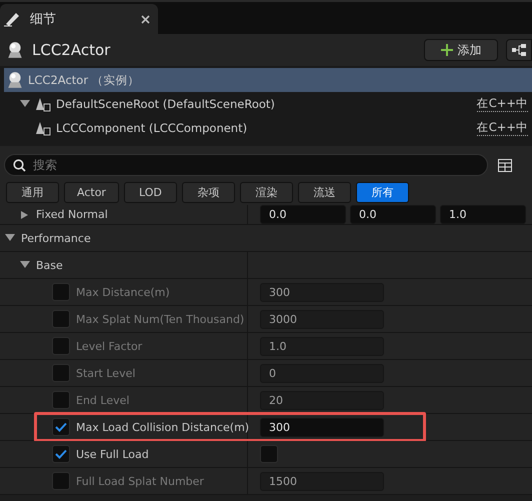 The height and width of the screenshot is (501, 532). What do you see at coordinates (322, 319) in the screenshot?
I see `number-field: 3000` at bounding box center [322, 319].